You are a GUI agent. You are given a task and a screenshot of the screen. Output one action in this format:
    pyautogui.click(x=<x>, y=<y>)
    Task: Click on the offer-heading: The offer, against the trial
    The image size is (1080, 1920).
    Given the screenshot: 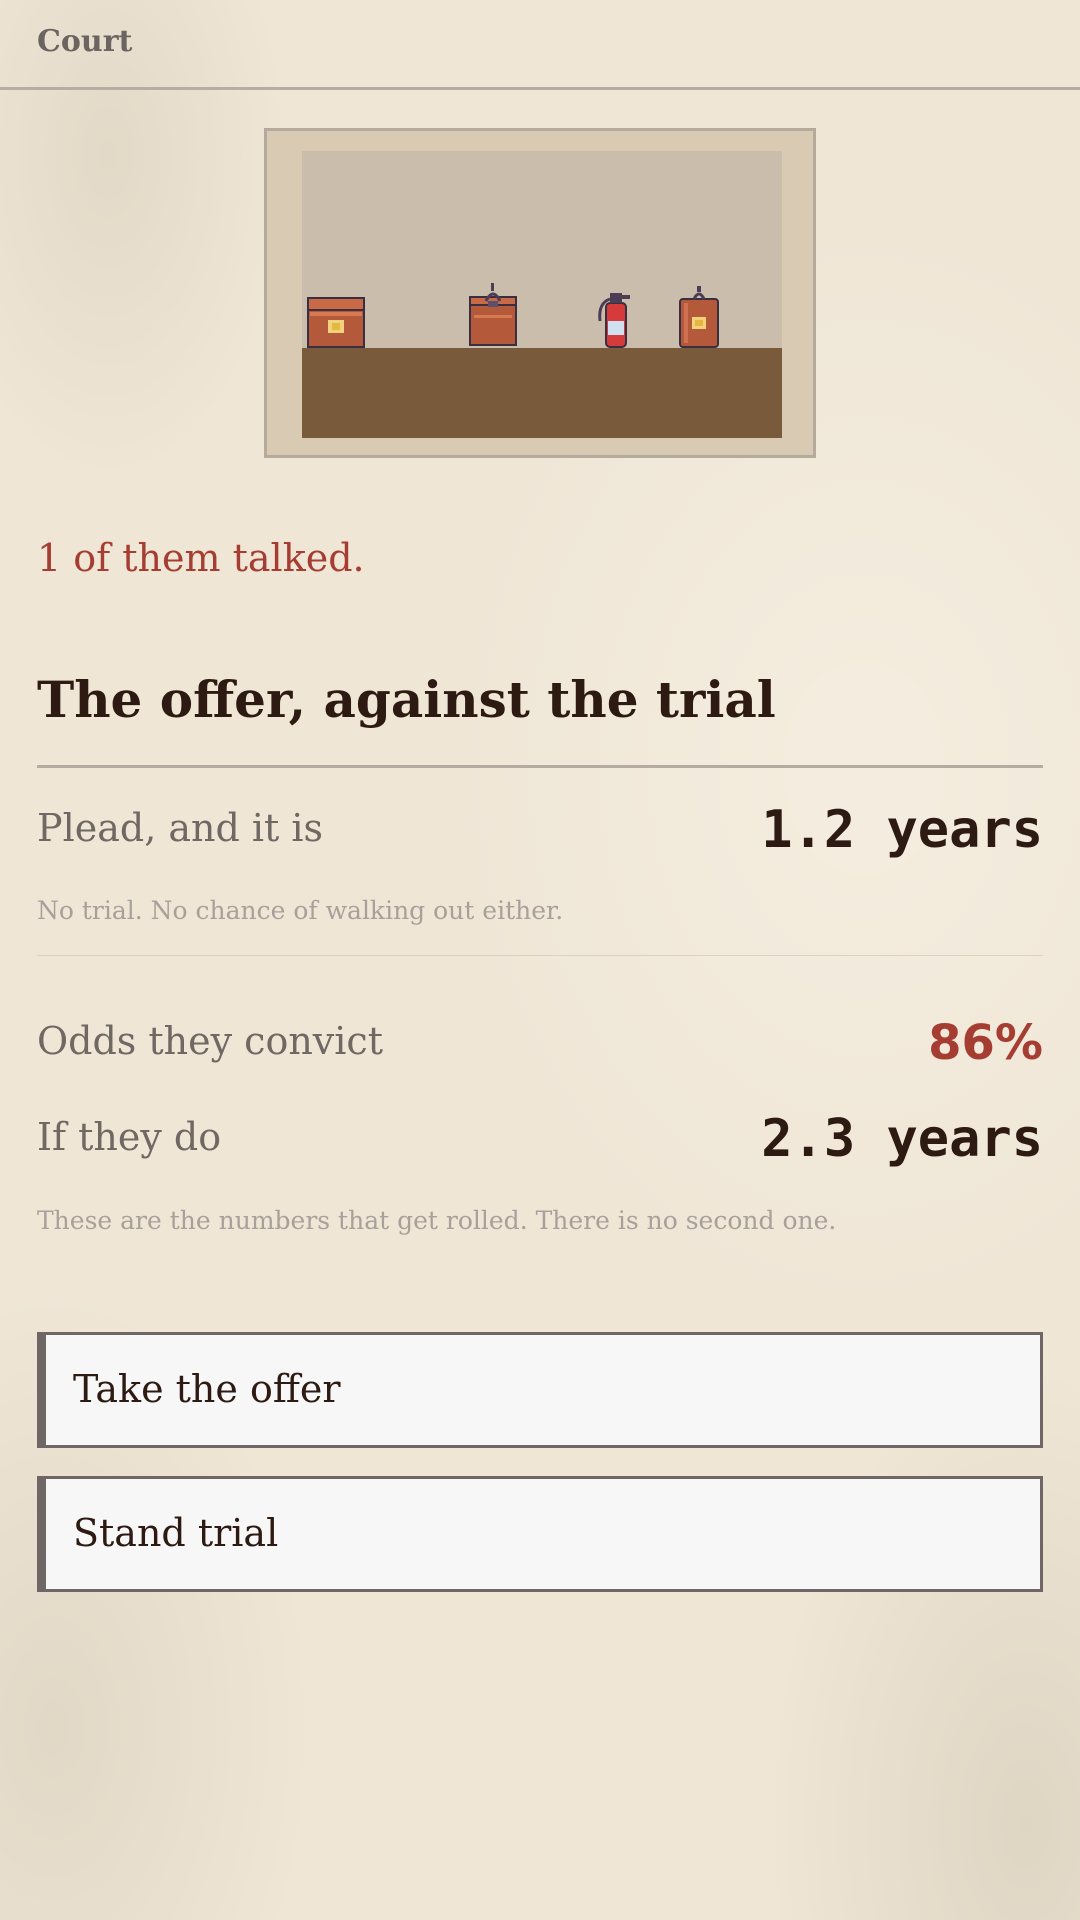 What is the action you would take?
    pyautogui.click(x=406, y=699)
    